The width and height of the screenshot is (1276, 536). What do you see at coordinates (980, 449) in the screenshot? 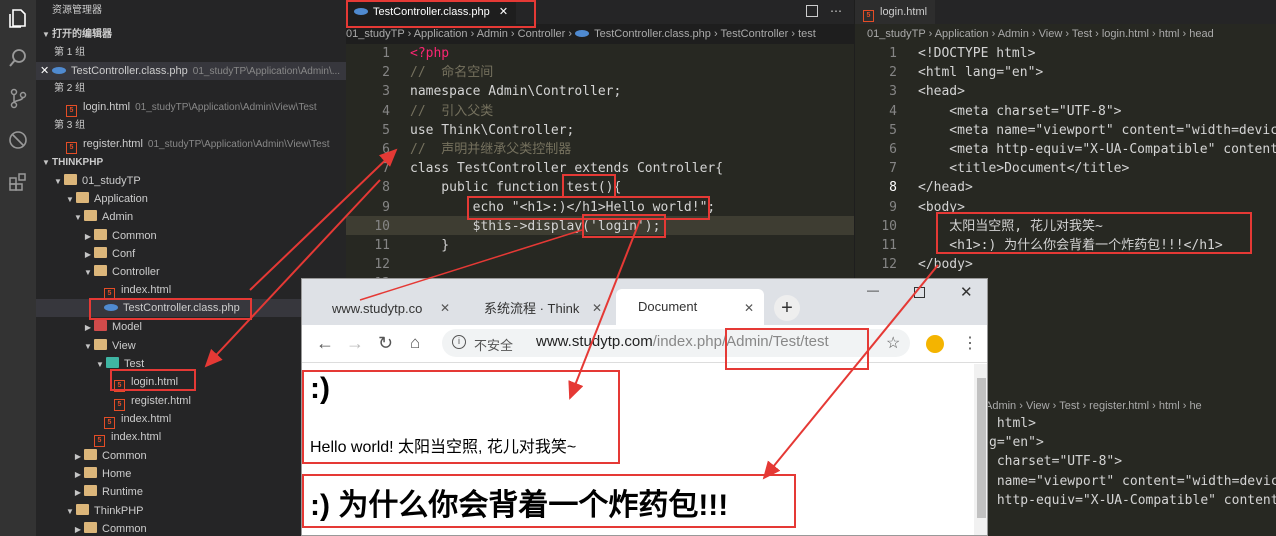
I see `scrollbar` at bounding box center [980, 449].